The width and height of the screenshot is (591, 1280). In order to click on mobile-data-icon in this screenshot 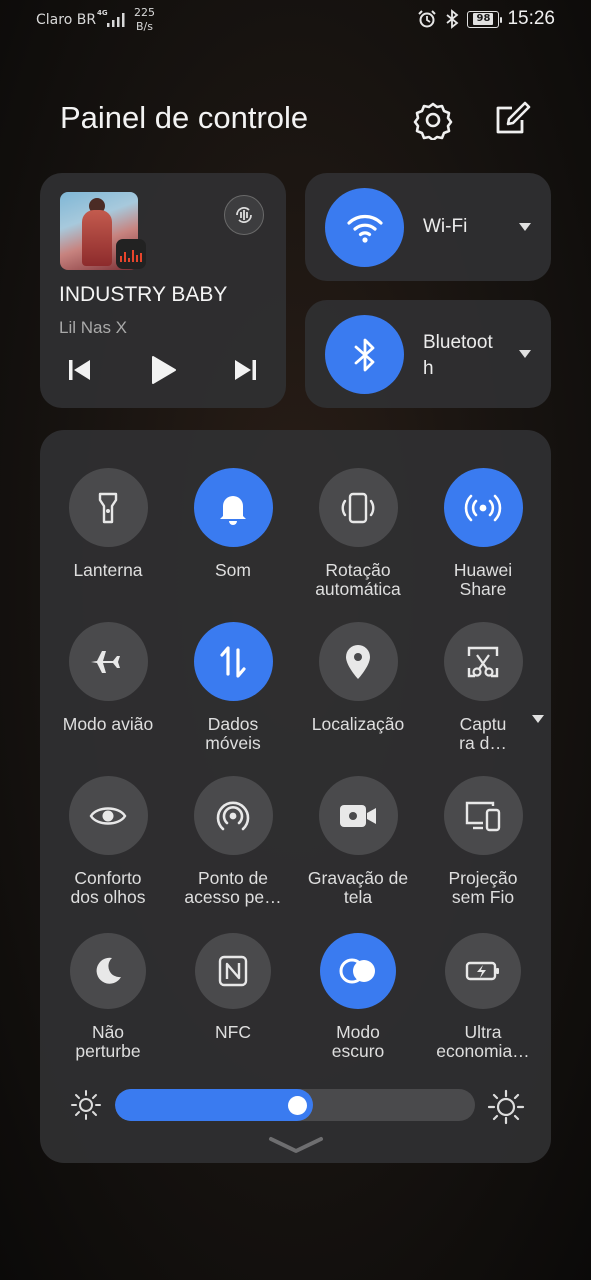, I will do `click(233, 661)`.